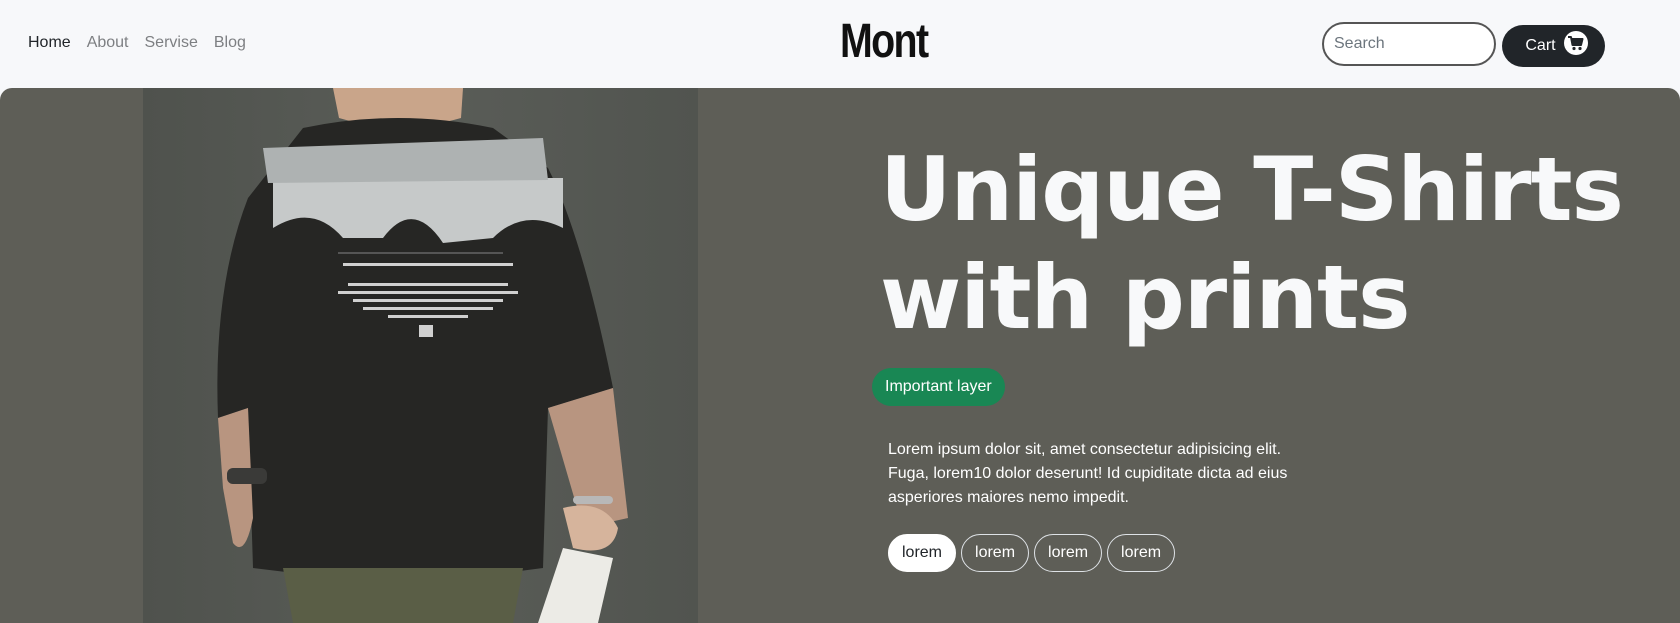  What do you see at coordinates (108, 43) in the screenshot?
I see `nav-link-about: About` at bounding box center [108, 43].